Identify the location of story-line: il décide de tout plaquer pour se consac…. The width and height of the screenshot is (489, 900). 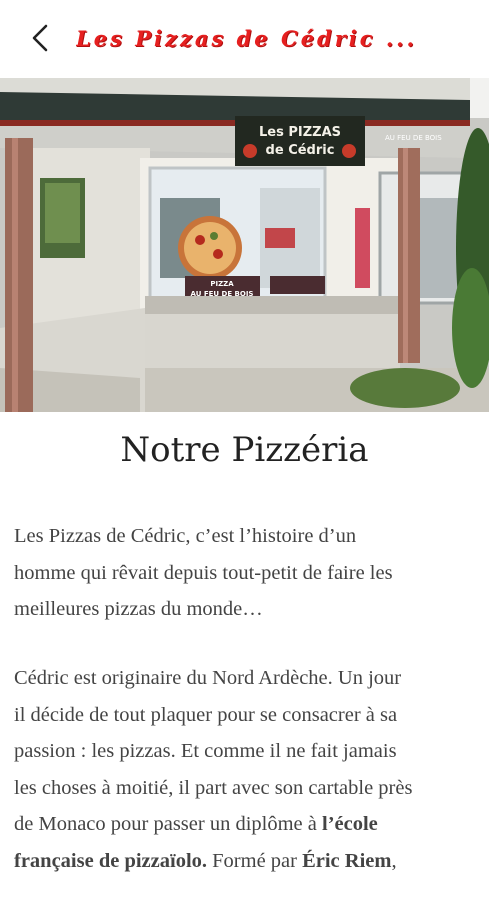
(206, 714).